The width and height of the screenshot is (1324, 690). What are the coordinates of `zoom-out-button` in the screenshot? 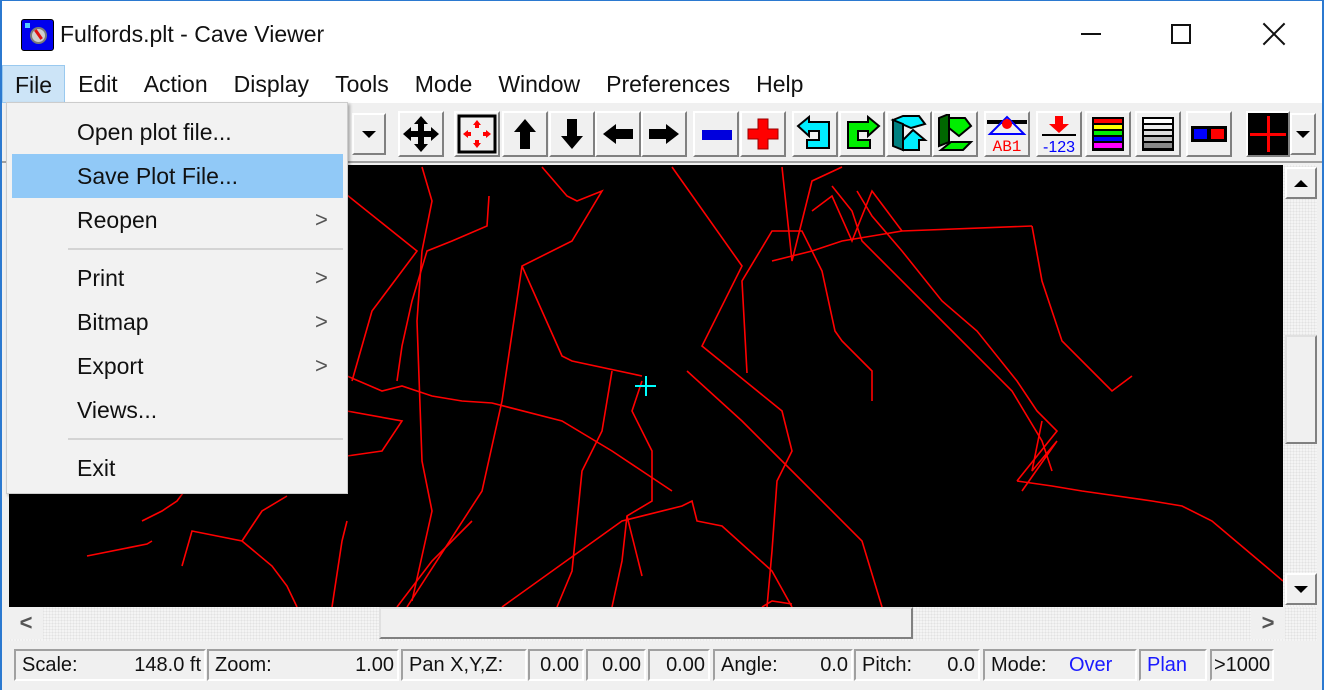 It's located at (716, 134).